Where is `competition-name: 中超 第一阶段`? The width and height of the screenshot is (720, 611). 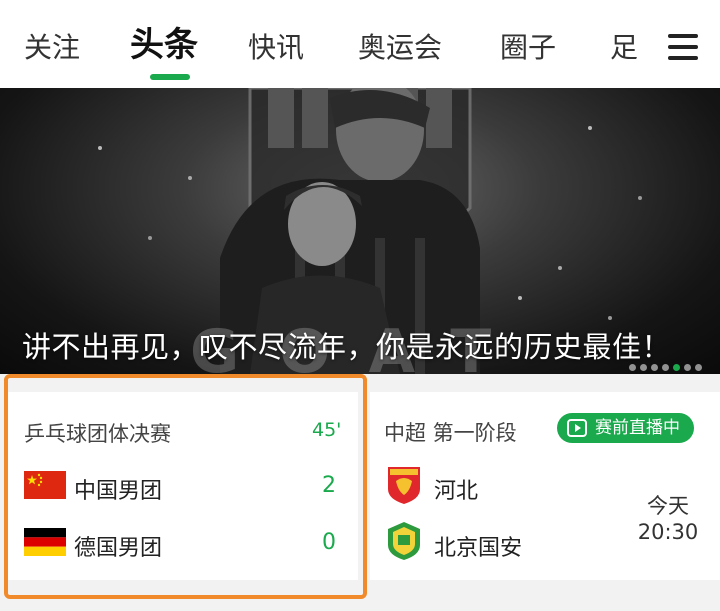
competition-name: 中超 第一阶段 is located at coordinates (450, 433).